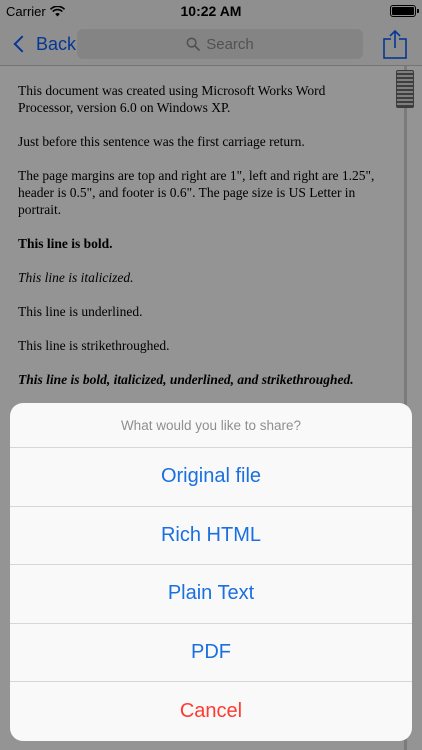 This screenshot has height=750, width=422. I want to click on original-file-option: Original file, so click(211, 477).